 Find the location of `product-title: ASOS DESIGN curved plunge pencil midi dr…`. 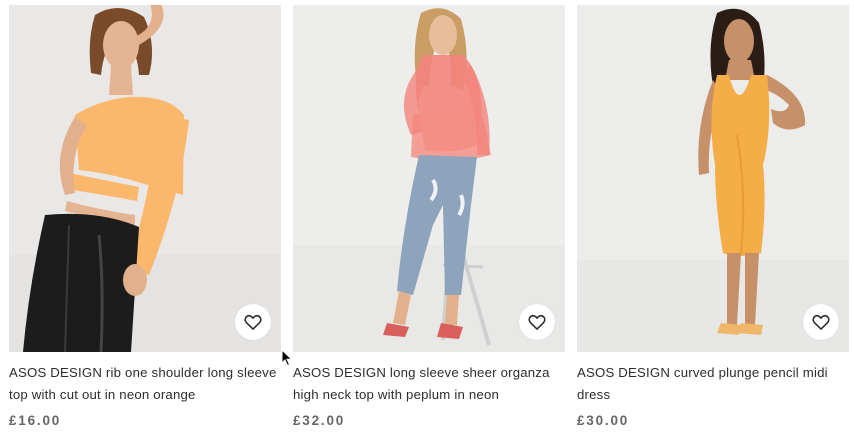

product-title: ASOS DESIGN curved plunge pencil midi dr… is located at coordinates (711, 384).